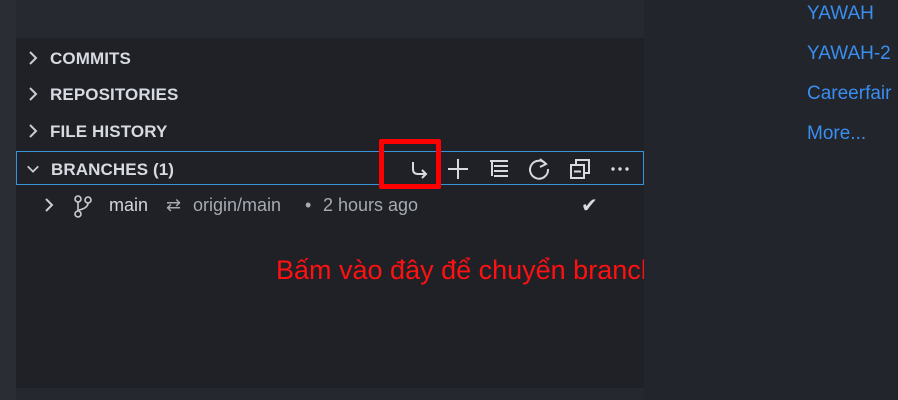 Image resolution: width=898 pixels, height=400 pixels. What do you see at coordinates (90, 58) in the screenshot?
I see `section-title: COMMITS` at bounding box center [90, 58].